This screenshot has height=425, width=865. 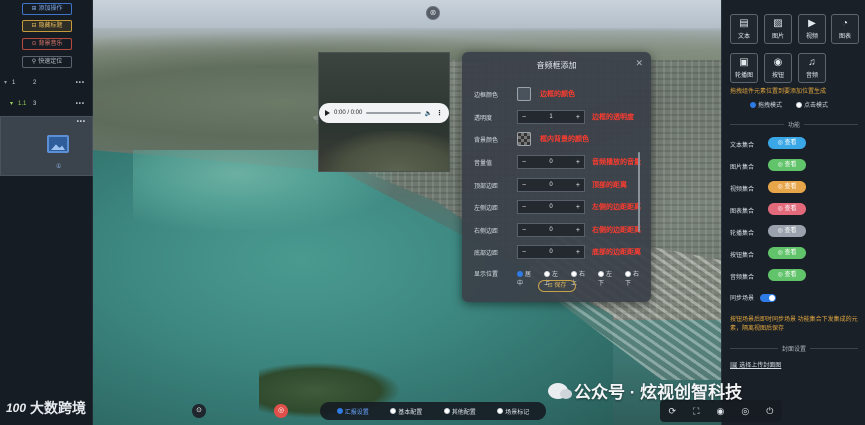 I want to click on border-color-picker, so click(x=524, y=94).